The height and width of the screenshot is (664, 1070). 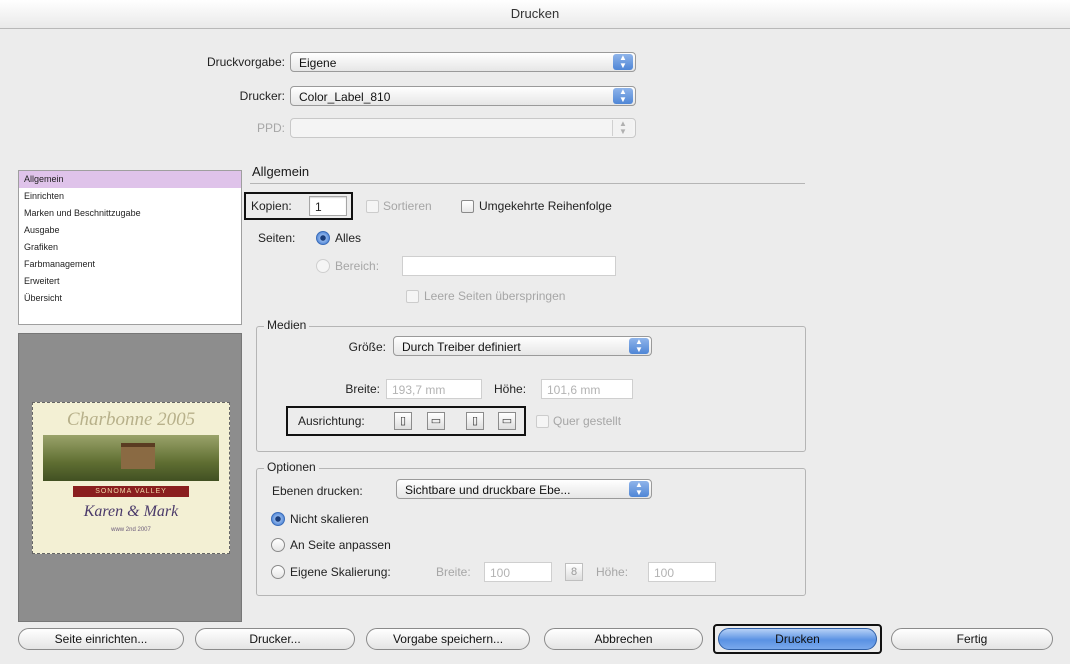 What do you see at coordinates (317, 491) in the screenshot?
I see `print-layers-label: Ebenen drucken:` at bounding box center [317, 491].